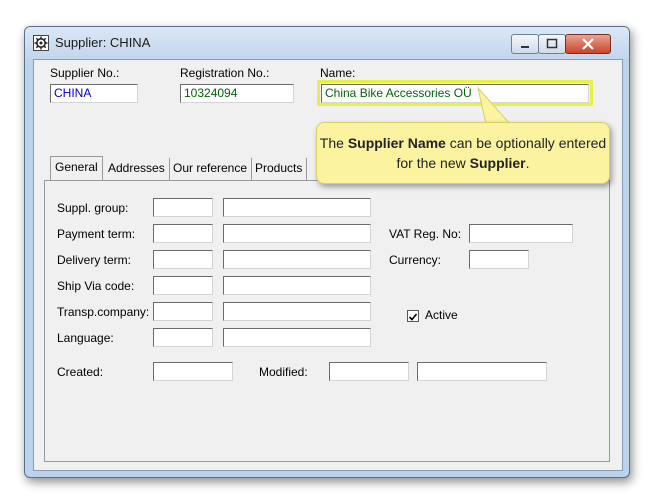  What do you see at coordinates (193, 371) in the screenshot?
I see `created-field` at bounding box center [193, 371].